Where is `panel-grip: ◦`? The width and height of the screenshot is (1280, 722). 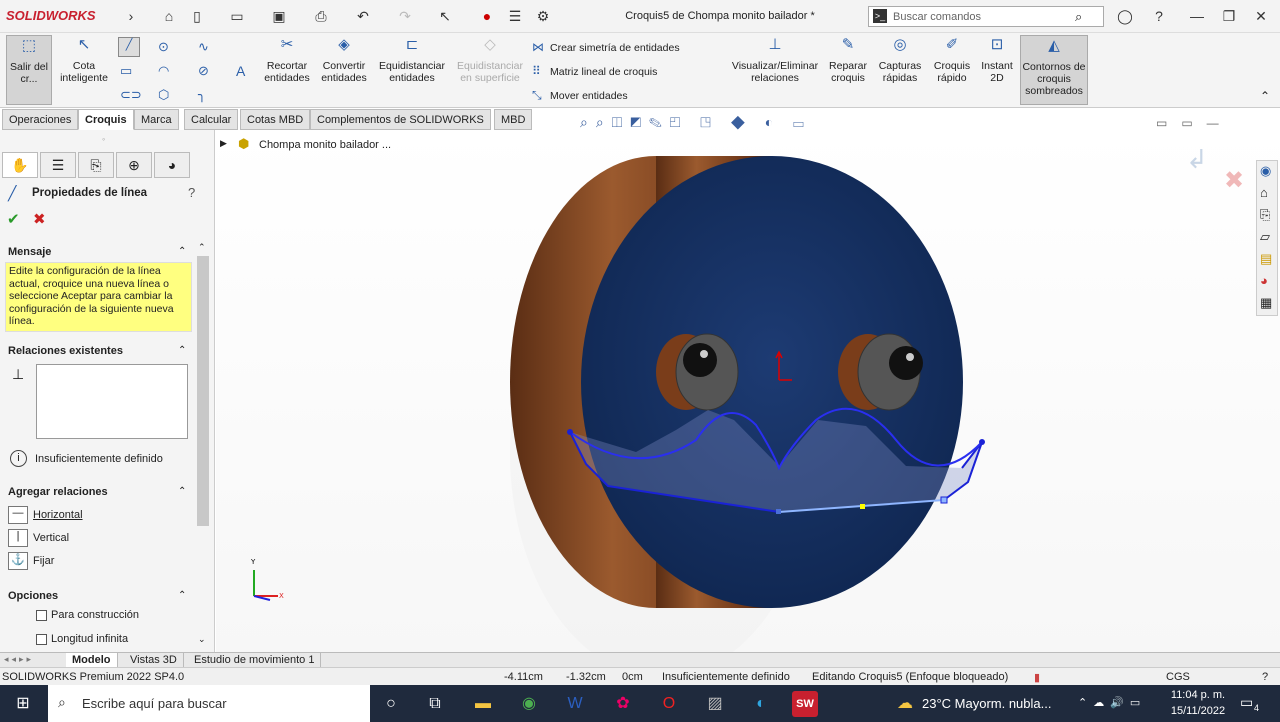
panel-grip: ◦ is located at coordinates (103, 139).